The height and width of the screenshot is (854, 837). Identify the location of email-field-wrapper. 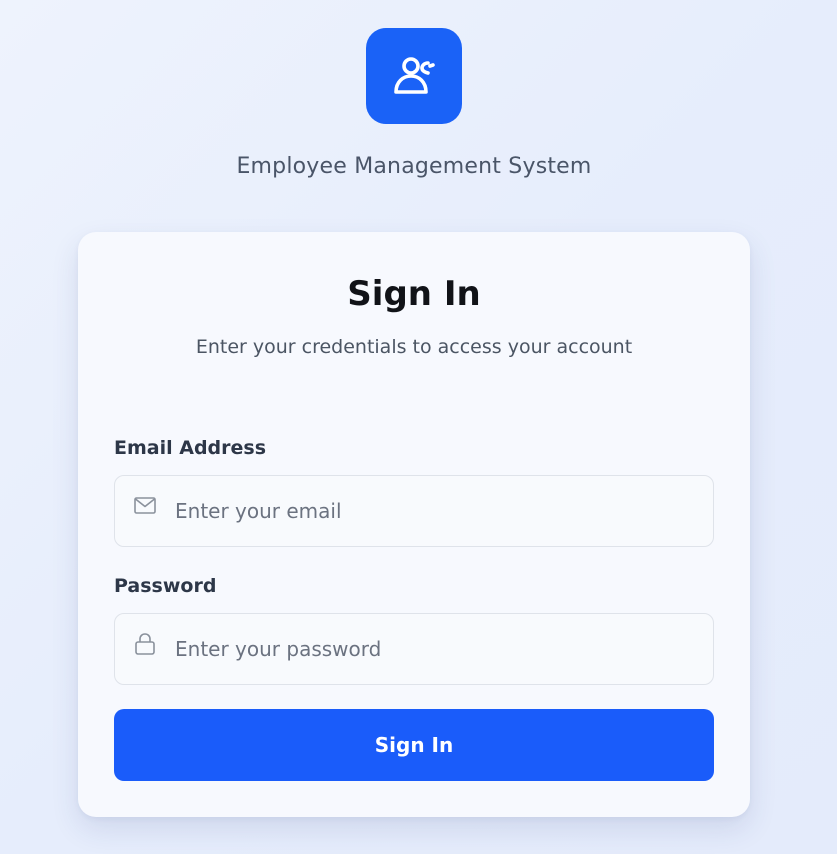
(414, 511).